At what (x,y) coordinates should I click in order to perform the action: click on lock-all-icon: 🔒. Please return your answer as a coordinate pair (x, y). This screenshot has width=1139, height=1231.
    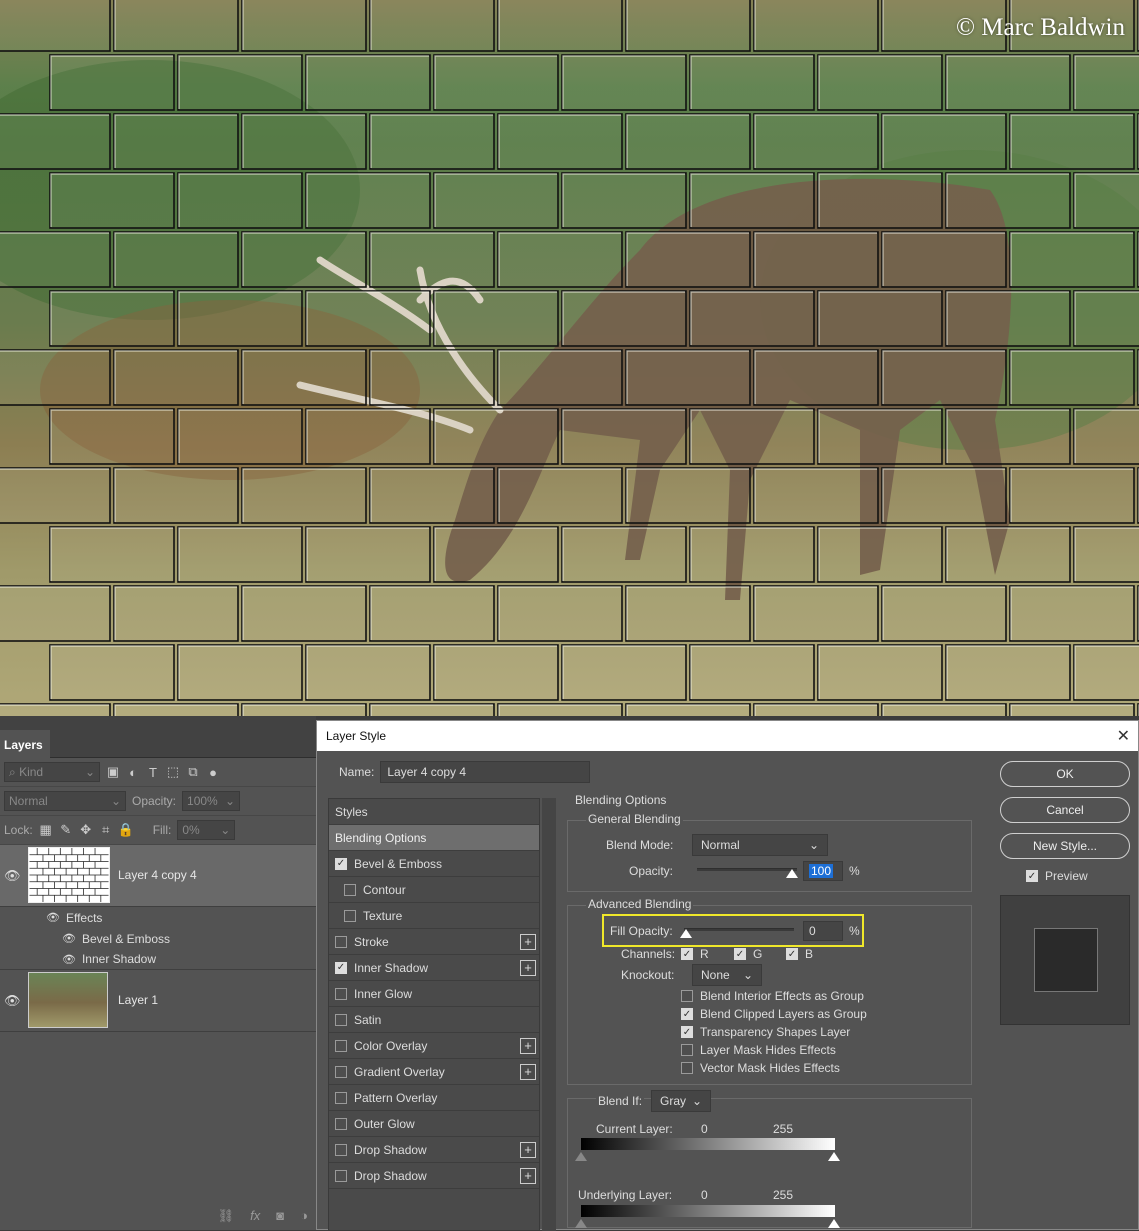
    Looking at the image, I should click on (126, 829).